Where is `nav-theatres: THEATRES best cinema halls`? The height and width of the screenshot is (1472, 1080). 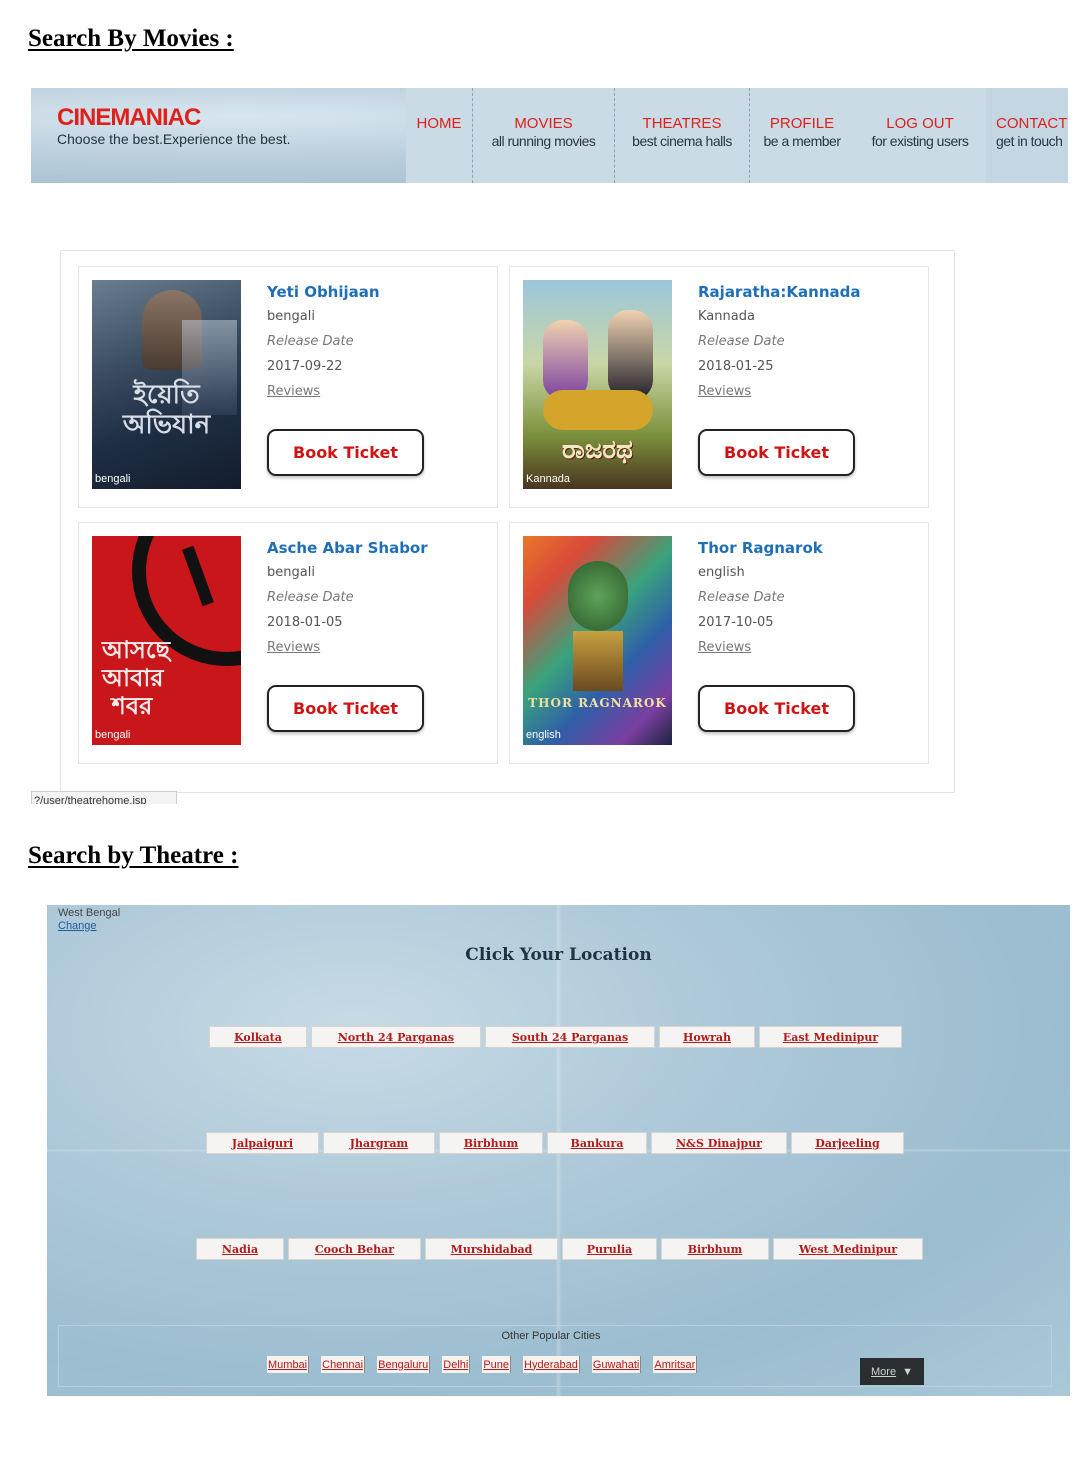 nav-theatres: THEATRES best cinema halls is located at coordinates (681, 135).